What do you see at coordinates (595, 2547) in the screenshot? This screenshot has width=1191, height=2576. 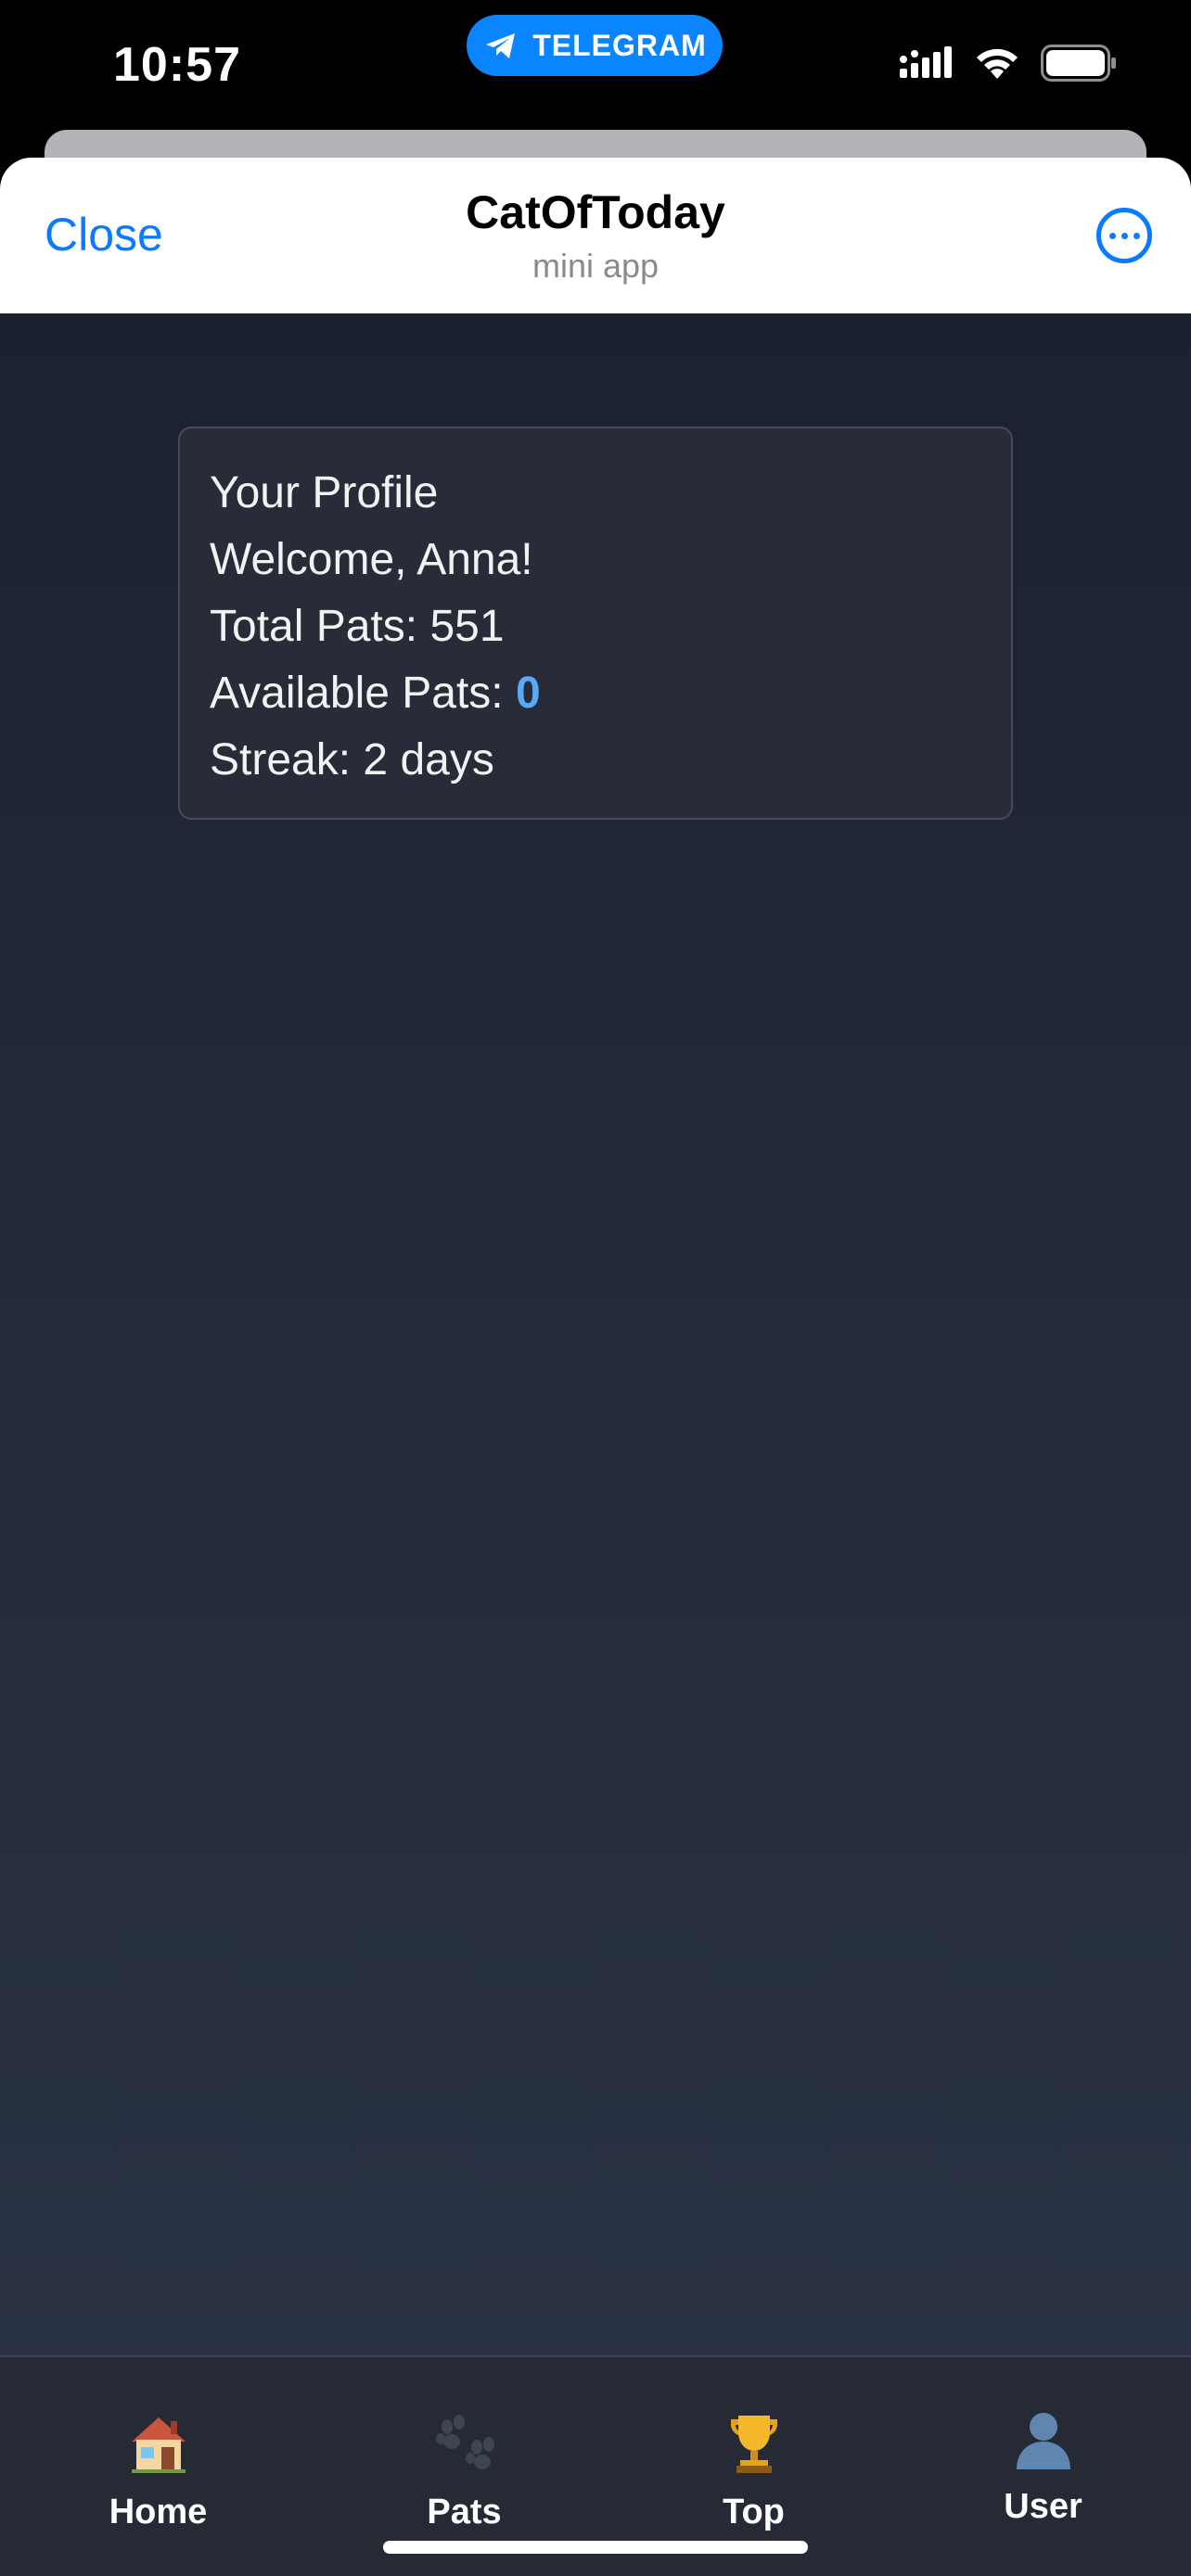 I see `home-indicator` at bounding box center [595, 2547].